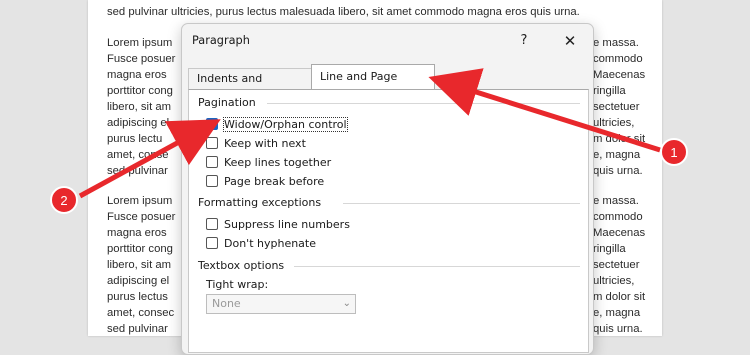 The width and height of the screenshot is (750, 355). I want to click on checkbox-label: Page break before, so click(274, 181).